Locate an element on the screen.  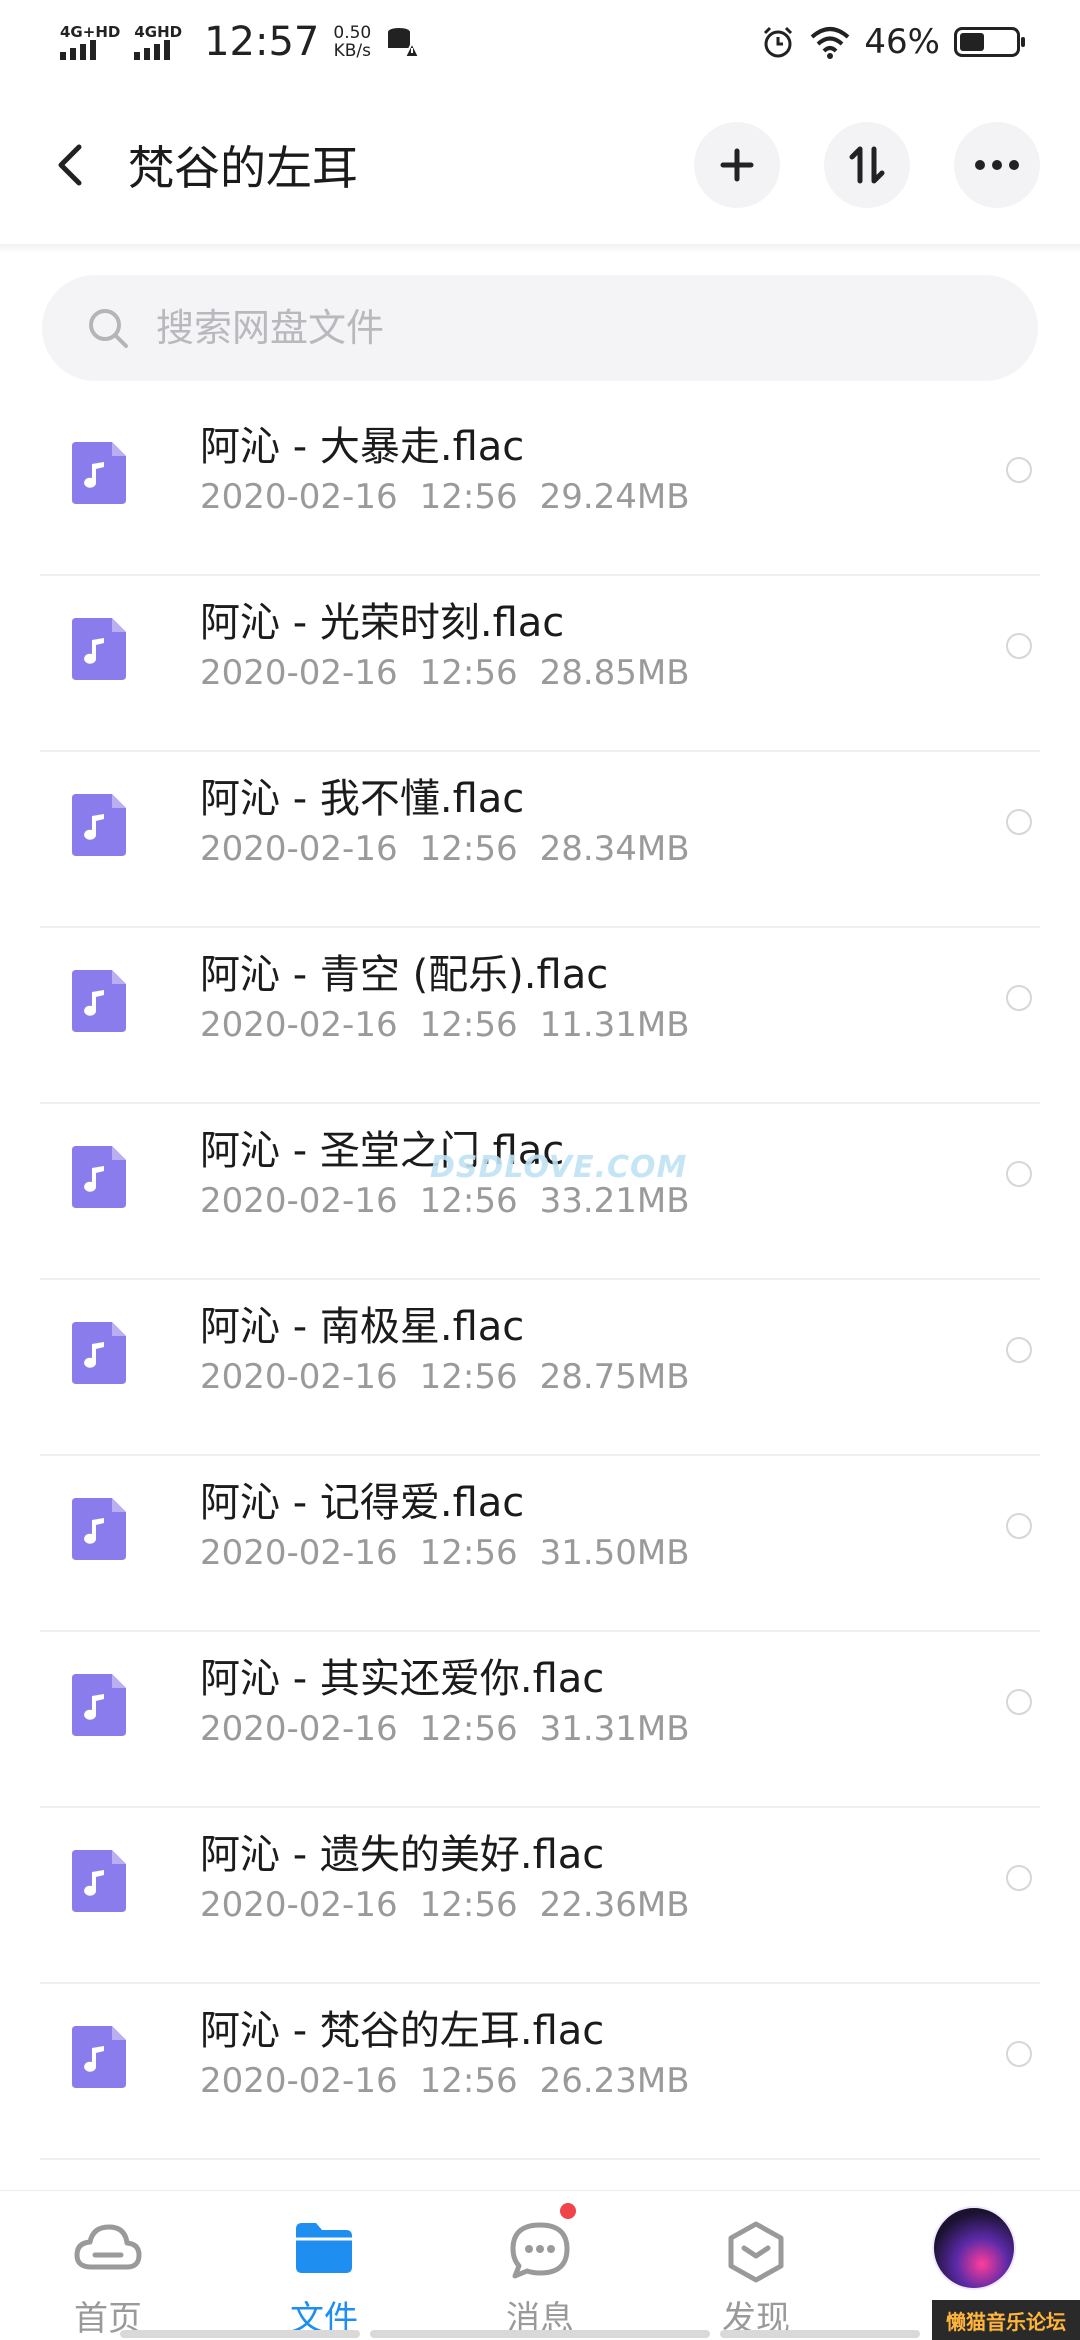
file-name: 阿沁 - 大暴走.flac is located at coordinates (362, 447).